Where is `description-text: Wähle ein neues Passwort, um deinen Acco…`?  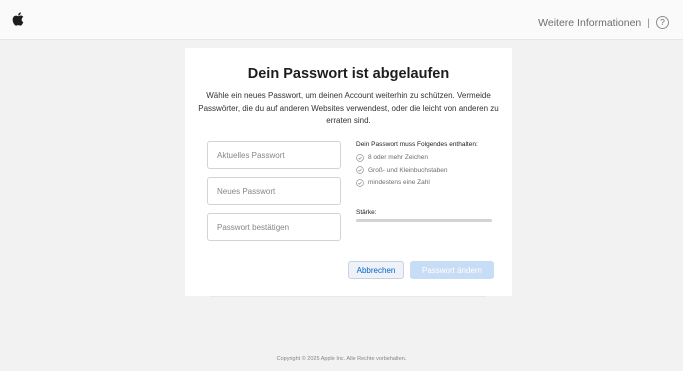
description-text: Wähle ein neues Passwort, um deinen Acco… is located at coordinates (348, 108).